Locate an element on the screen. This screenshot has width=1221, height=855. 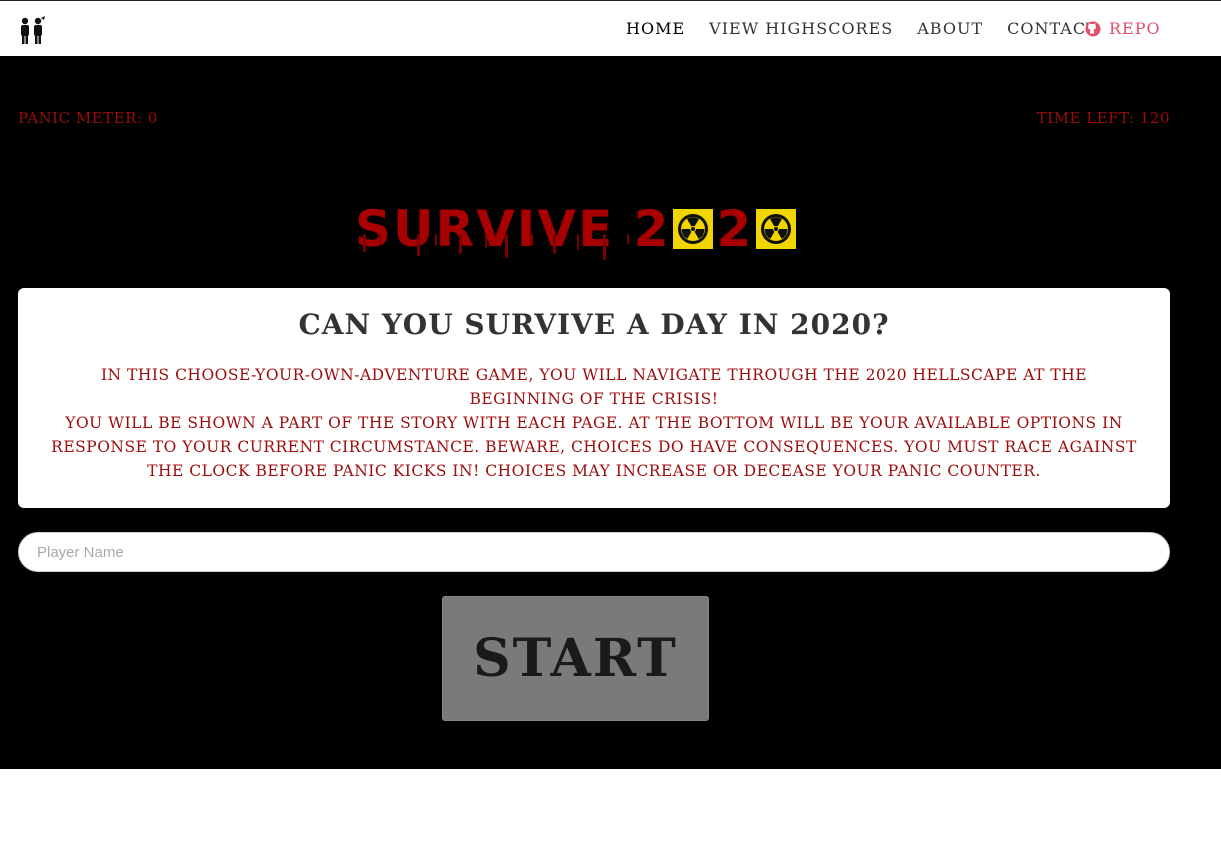
navbar: Home View Highscores About Contact Repo is located at coordinates (610, 28).